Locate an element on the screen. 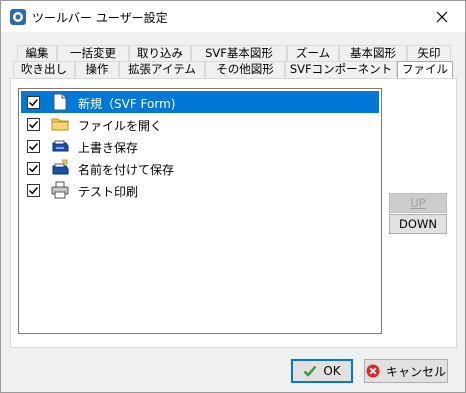 The height and width of the screenshot is (393, 466). tab-label: 一括変更 is located at coordinates (93, 53).